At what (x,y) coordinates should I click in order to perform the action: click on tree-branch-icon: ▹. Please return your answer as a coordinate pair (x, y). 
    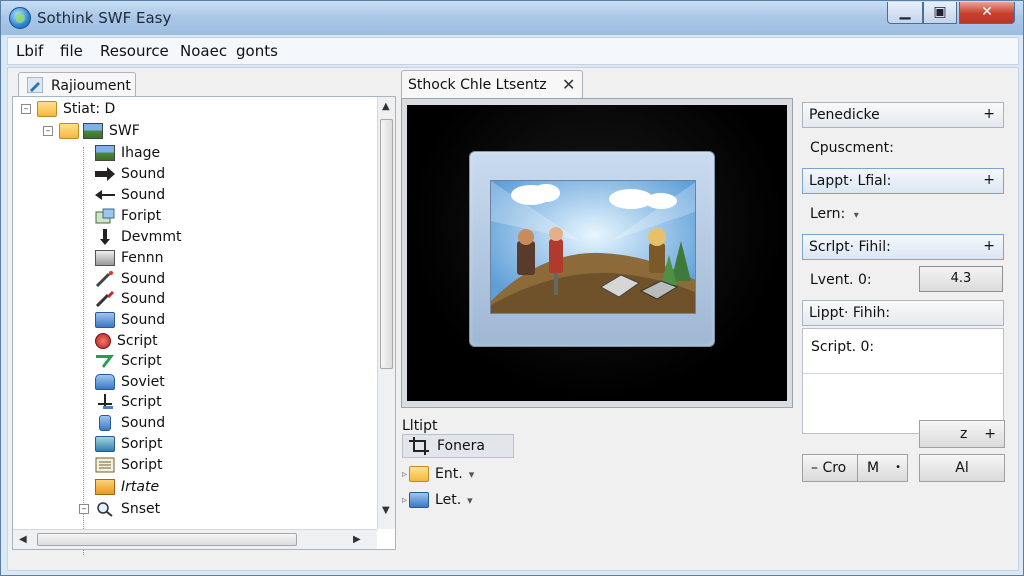
    Looking at the image, I should click on (405, 500).